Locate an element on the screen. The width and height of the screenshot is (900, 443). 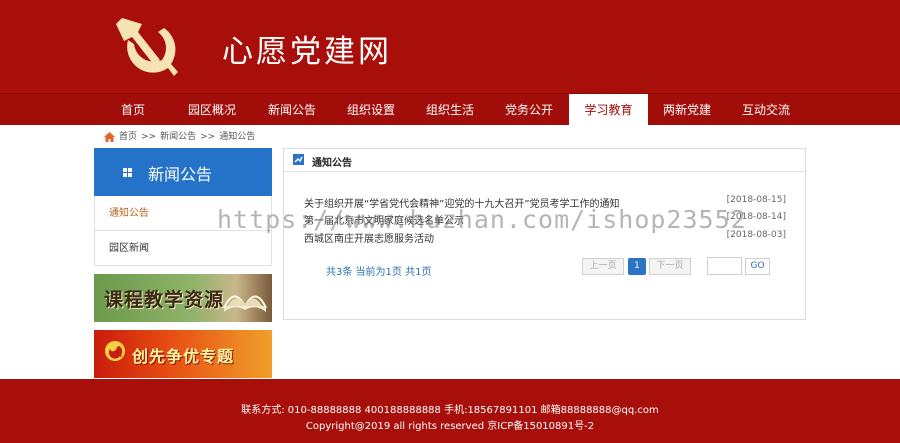
list-item: 西城区南庄开展志愿服务活动 [2018-08-03] is located at coordinates (545, 237).